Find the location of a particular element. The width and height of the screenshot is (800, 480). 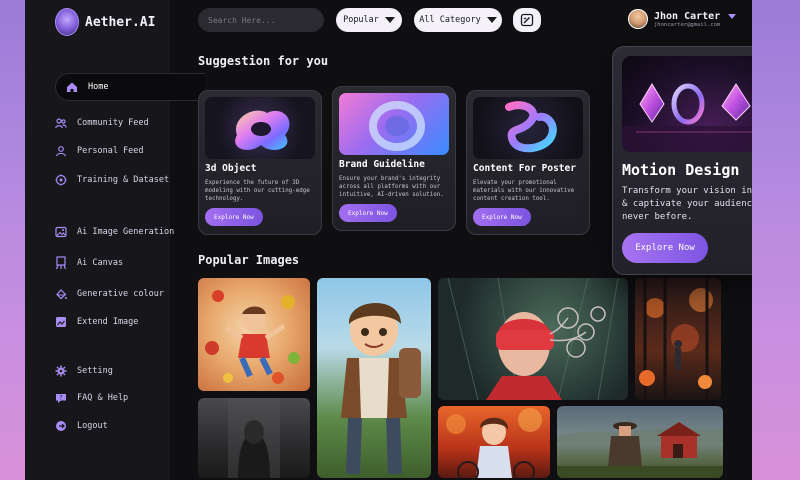

sidebar-item-label: FAQ & Help is located at coordinates (103, 398).